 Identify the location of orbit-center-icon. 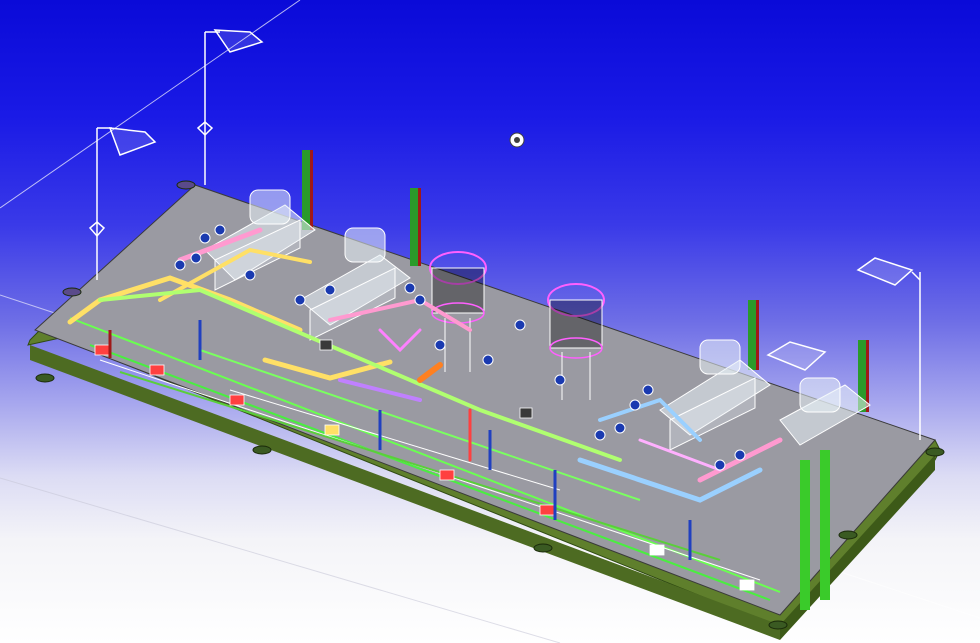
(517, 140).